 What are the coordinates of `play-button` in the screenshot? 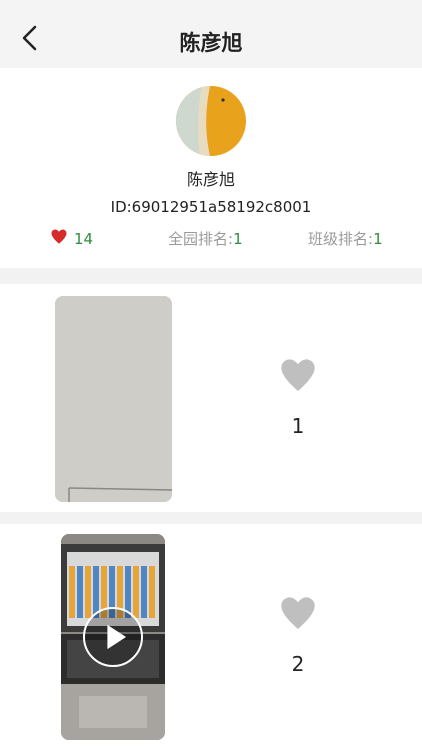 It's located at (113, 637).